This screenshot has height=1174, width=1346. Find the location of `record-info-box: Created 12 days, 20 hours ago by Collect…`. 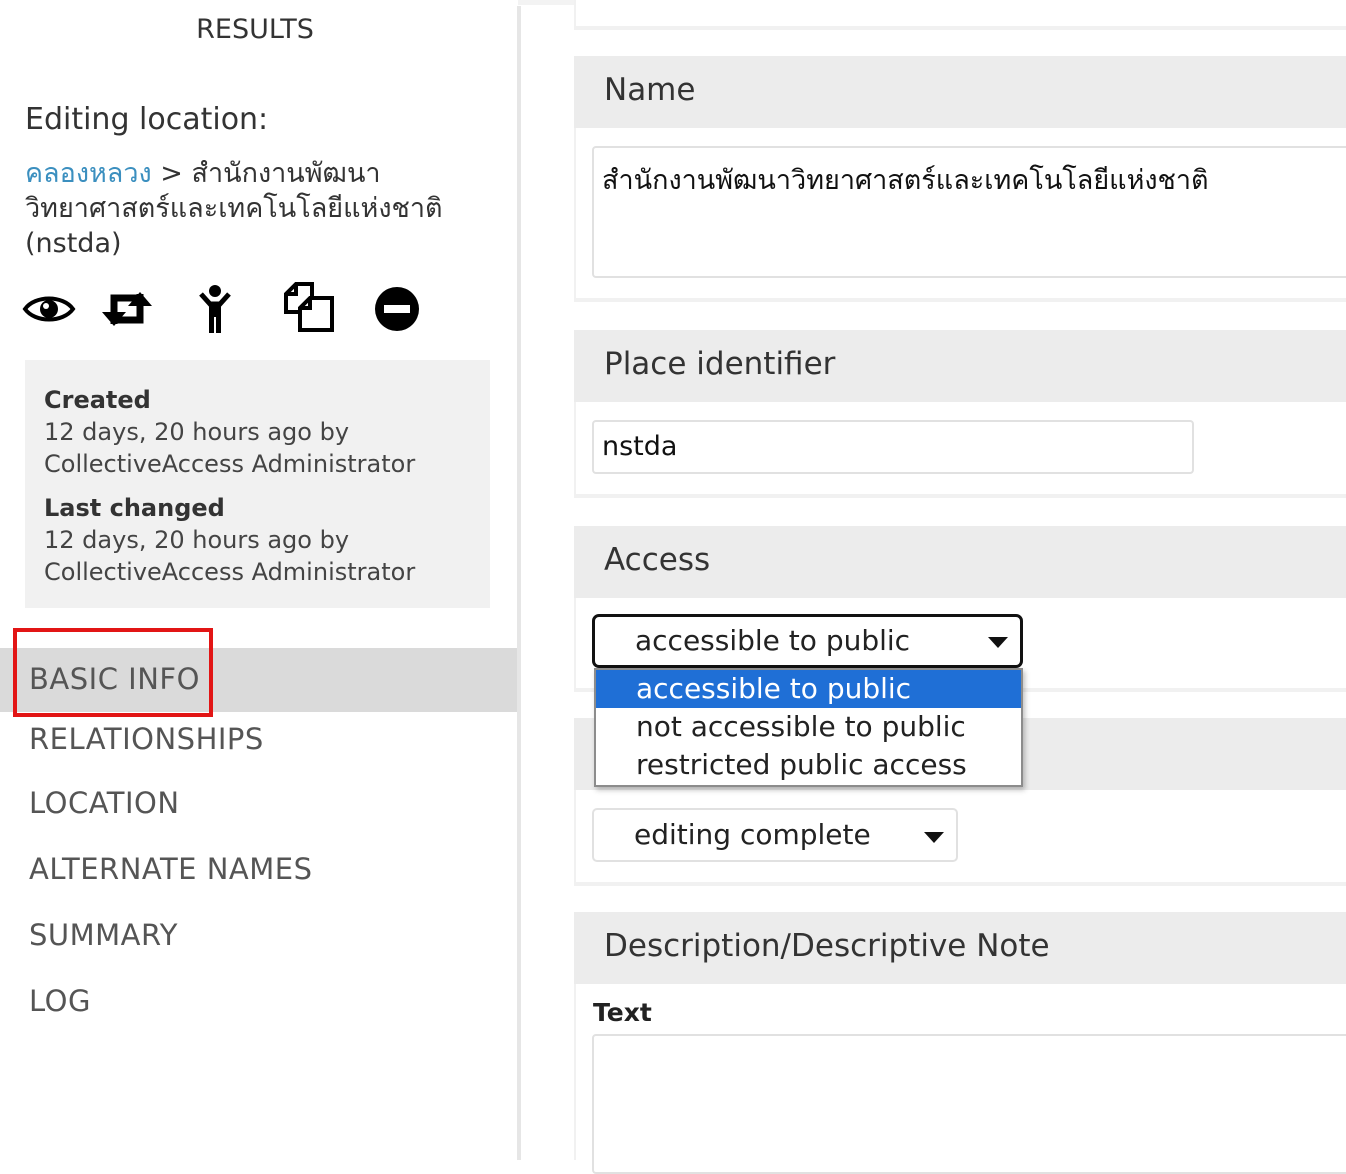

record-info-box: Created 12 days, 20 hours ago by Collect… is located at coordinates (257, 484).